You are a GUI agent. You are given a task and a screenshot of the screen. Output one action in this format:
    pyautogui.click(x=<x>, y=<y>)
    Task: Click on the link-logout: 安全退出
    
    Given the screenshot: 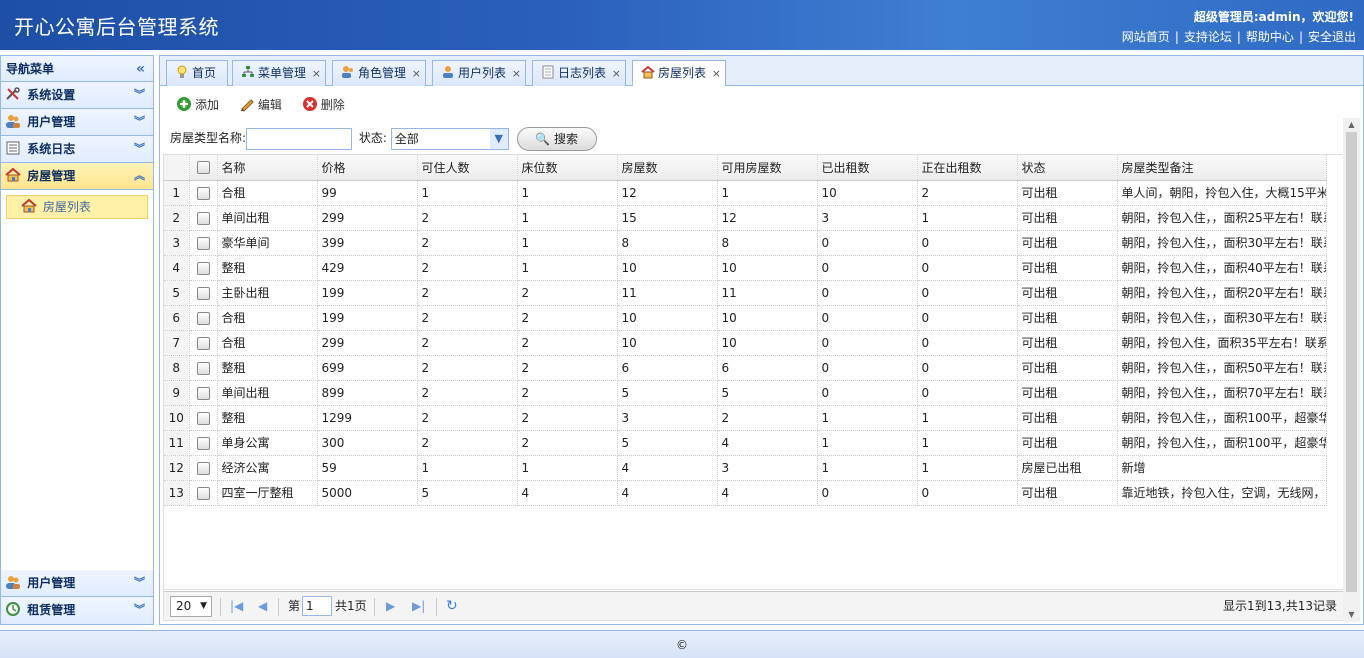 What is the action you would take?
    pyautogui.click(x=1332, y=37)
    